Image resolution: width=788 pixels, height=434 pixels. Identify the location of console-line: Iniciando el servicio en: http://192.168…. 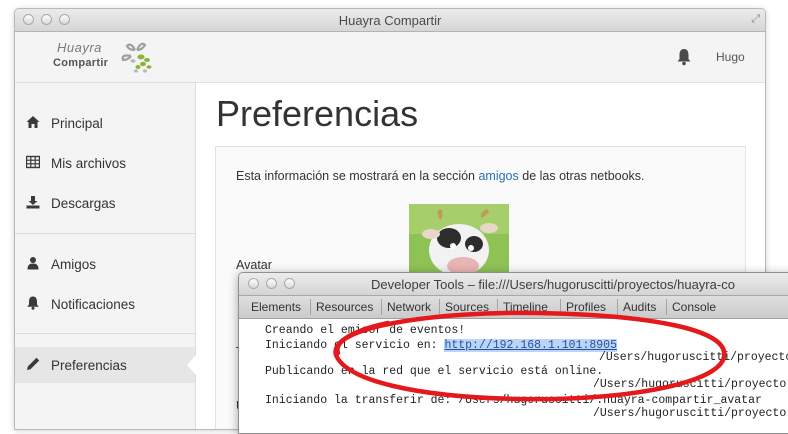
(441, 345).